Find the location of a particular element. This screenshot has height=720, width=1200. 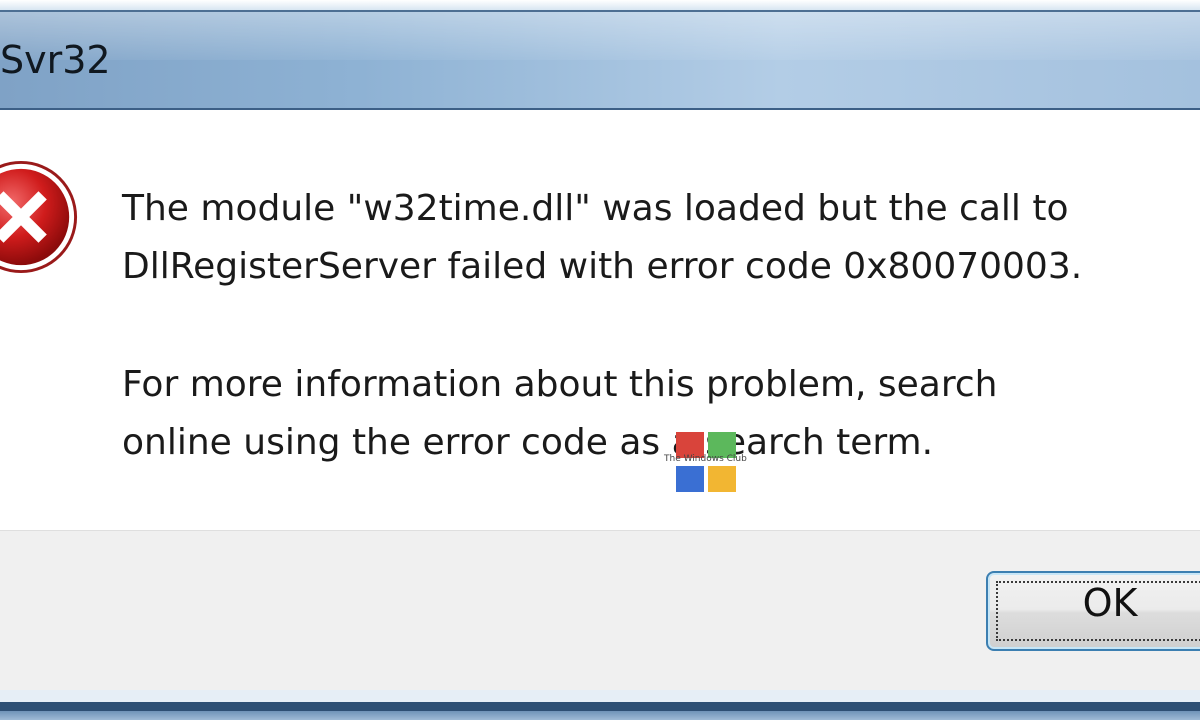

watermark-logo: The Windows Club is located at coordinates (719, 463).